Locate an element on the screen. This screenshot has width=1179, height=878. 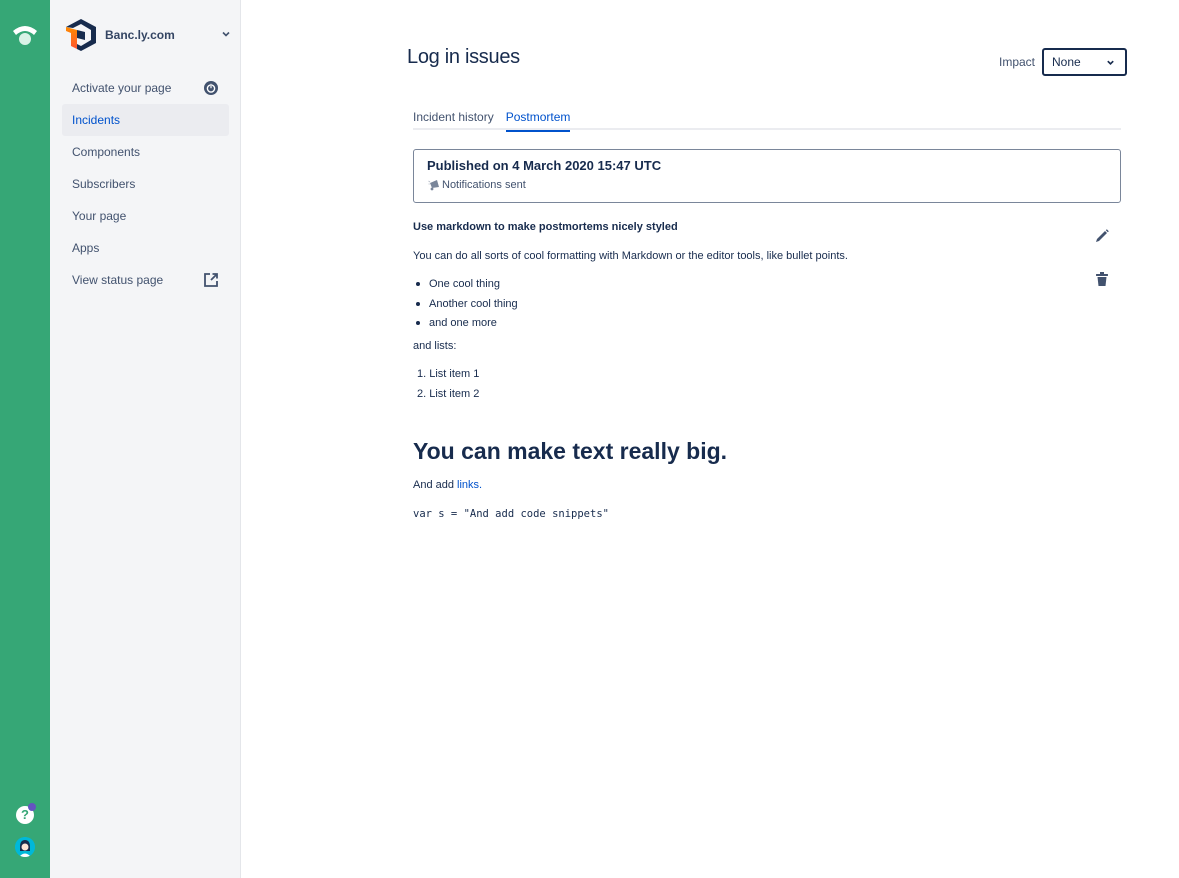
sidebar-item-apps: Apps is located at coordinates (145, 248).